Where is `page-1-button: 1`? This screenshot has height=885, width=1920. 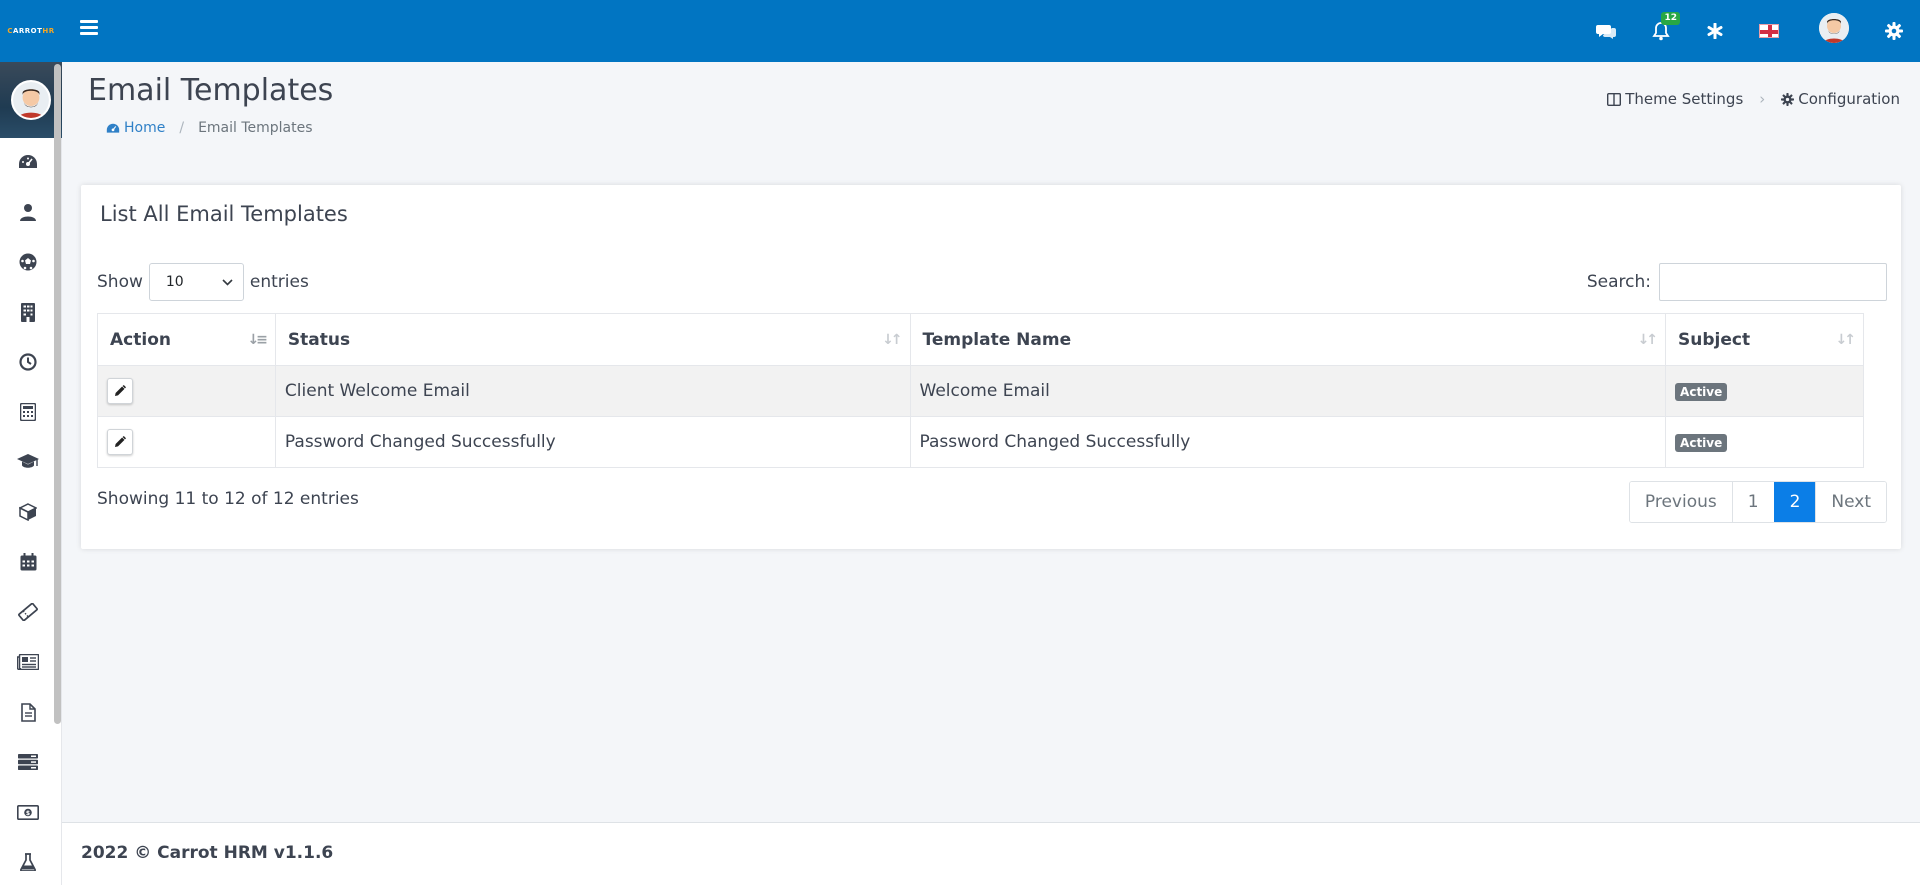
page-1-button: 1 is located at coordinates (1752, 502).